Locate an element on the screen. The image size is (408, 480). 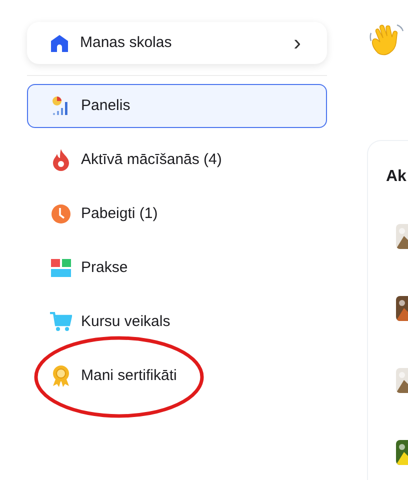
chart-icon is located at coordinates (61, 106).